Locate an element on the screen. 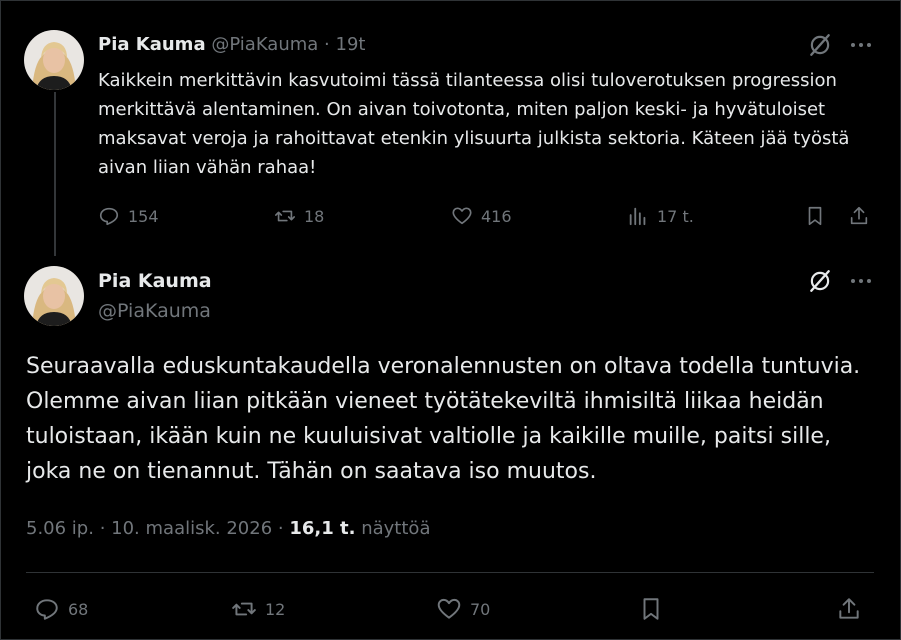 This screenshot has height=640, width=901. tweet-time: 5.06 ip. is located at coordinates (60, 528).